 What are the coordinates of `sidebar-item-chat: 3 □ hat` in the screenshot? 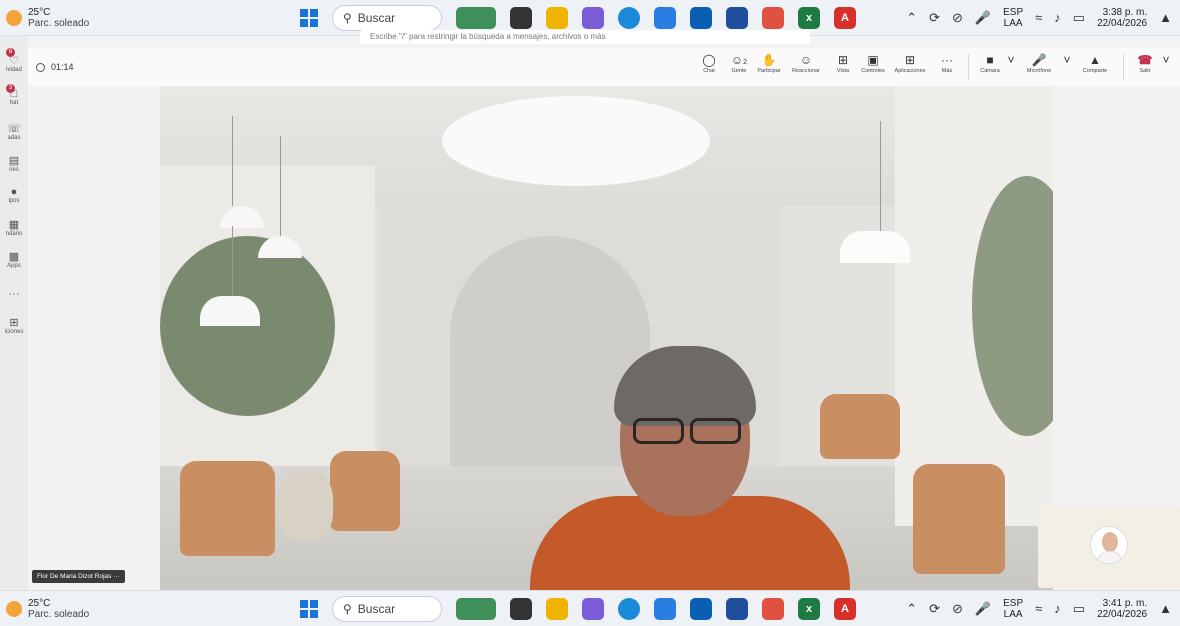 It's located at (14, 95).